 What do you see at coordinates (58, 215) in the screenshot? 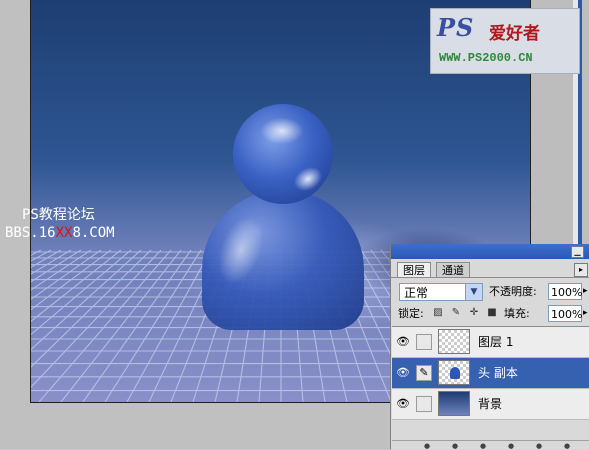
I see `forum-title: PS教程论坛` at bounding box center [58, 215].